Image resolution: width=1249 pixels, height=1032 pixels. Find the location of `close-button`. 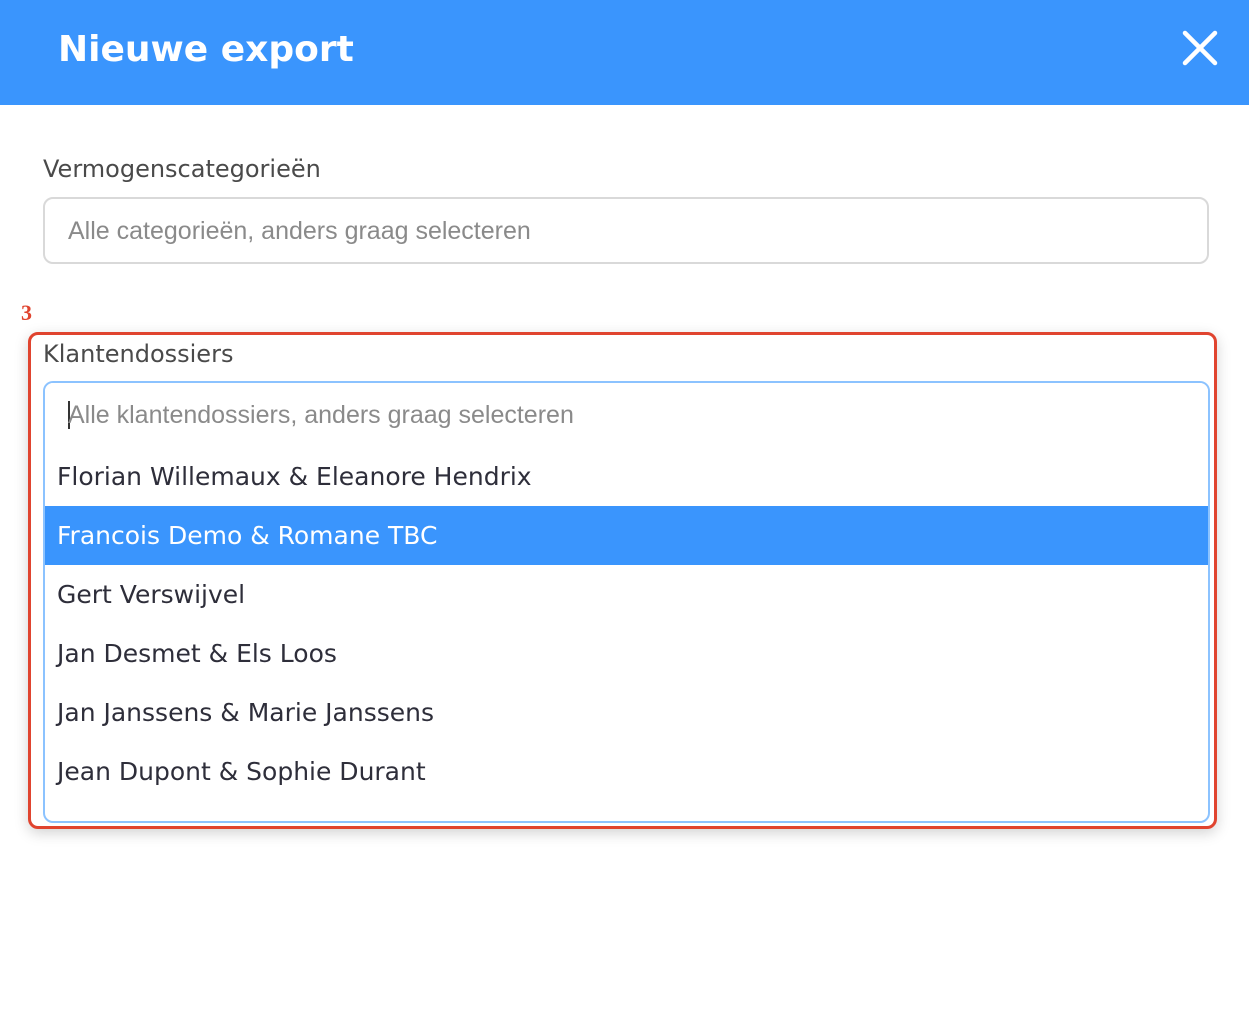

close-button is located at coordinates (1200, 48).